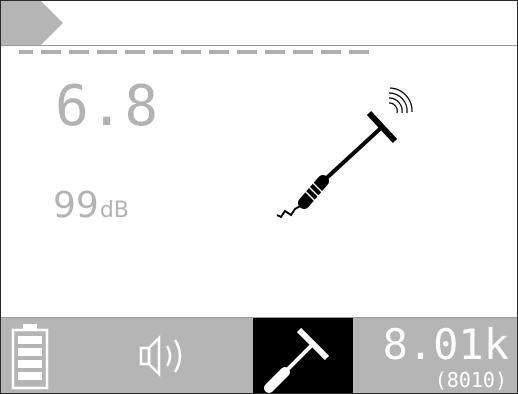  What do you see at coordinates (344, 153) in the screenshot?
I see `sonde-probe-icon` at bounding box center [344, 153].